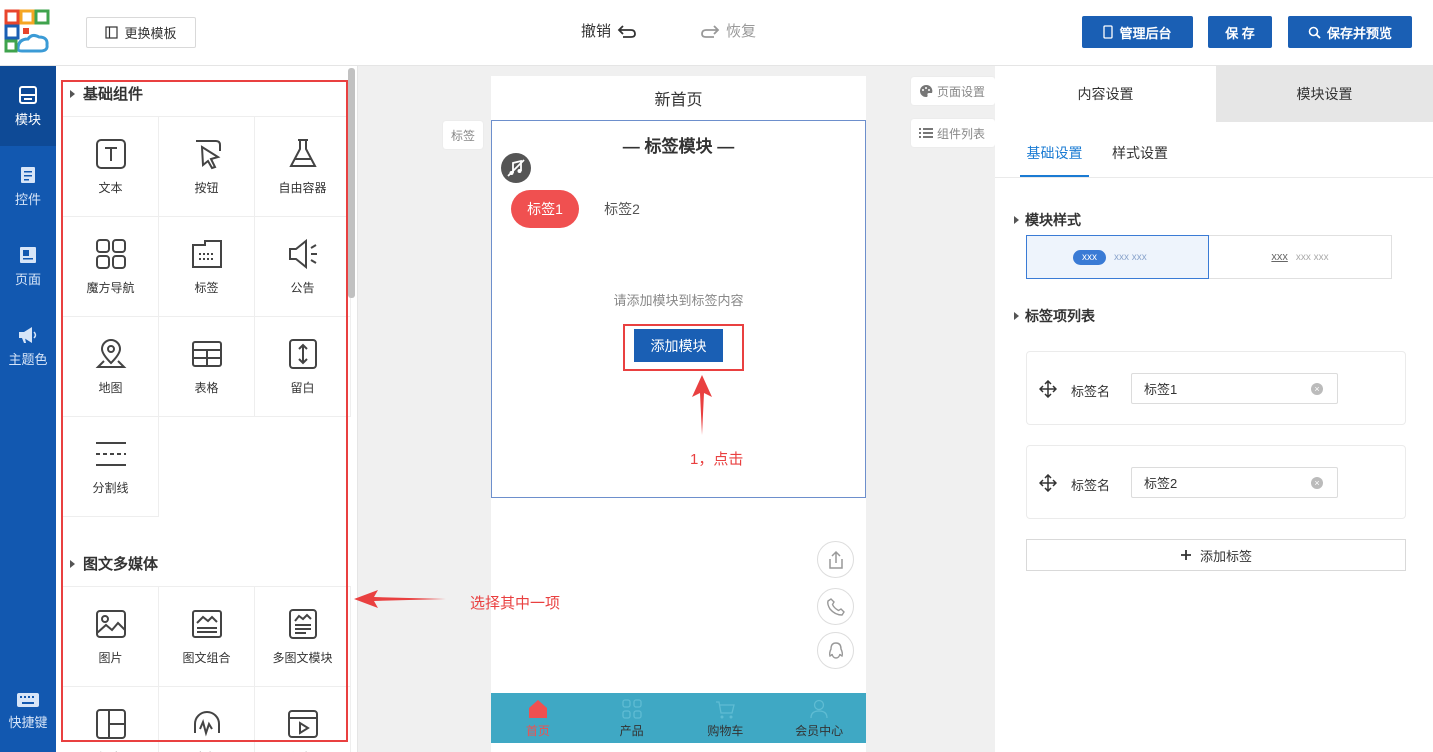 This screenshot has width=1433, height=752. Describe the element at coordinates (702, 405) in the screenshot. I see `annotation-arrow-up-icon` at that location.